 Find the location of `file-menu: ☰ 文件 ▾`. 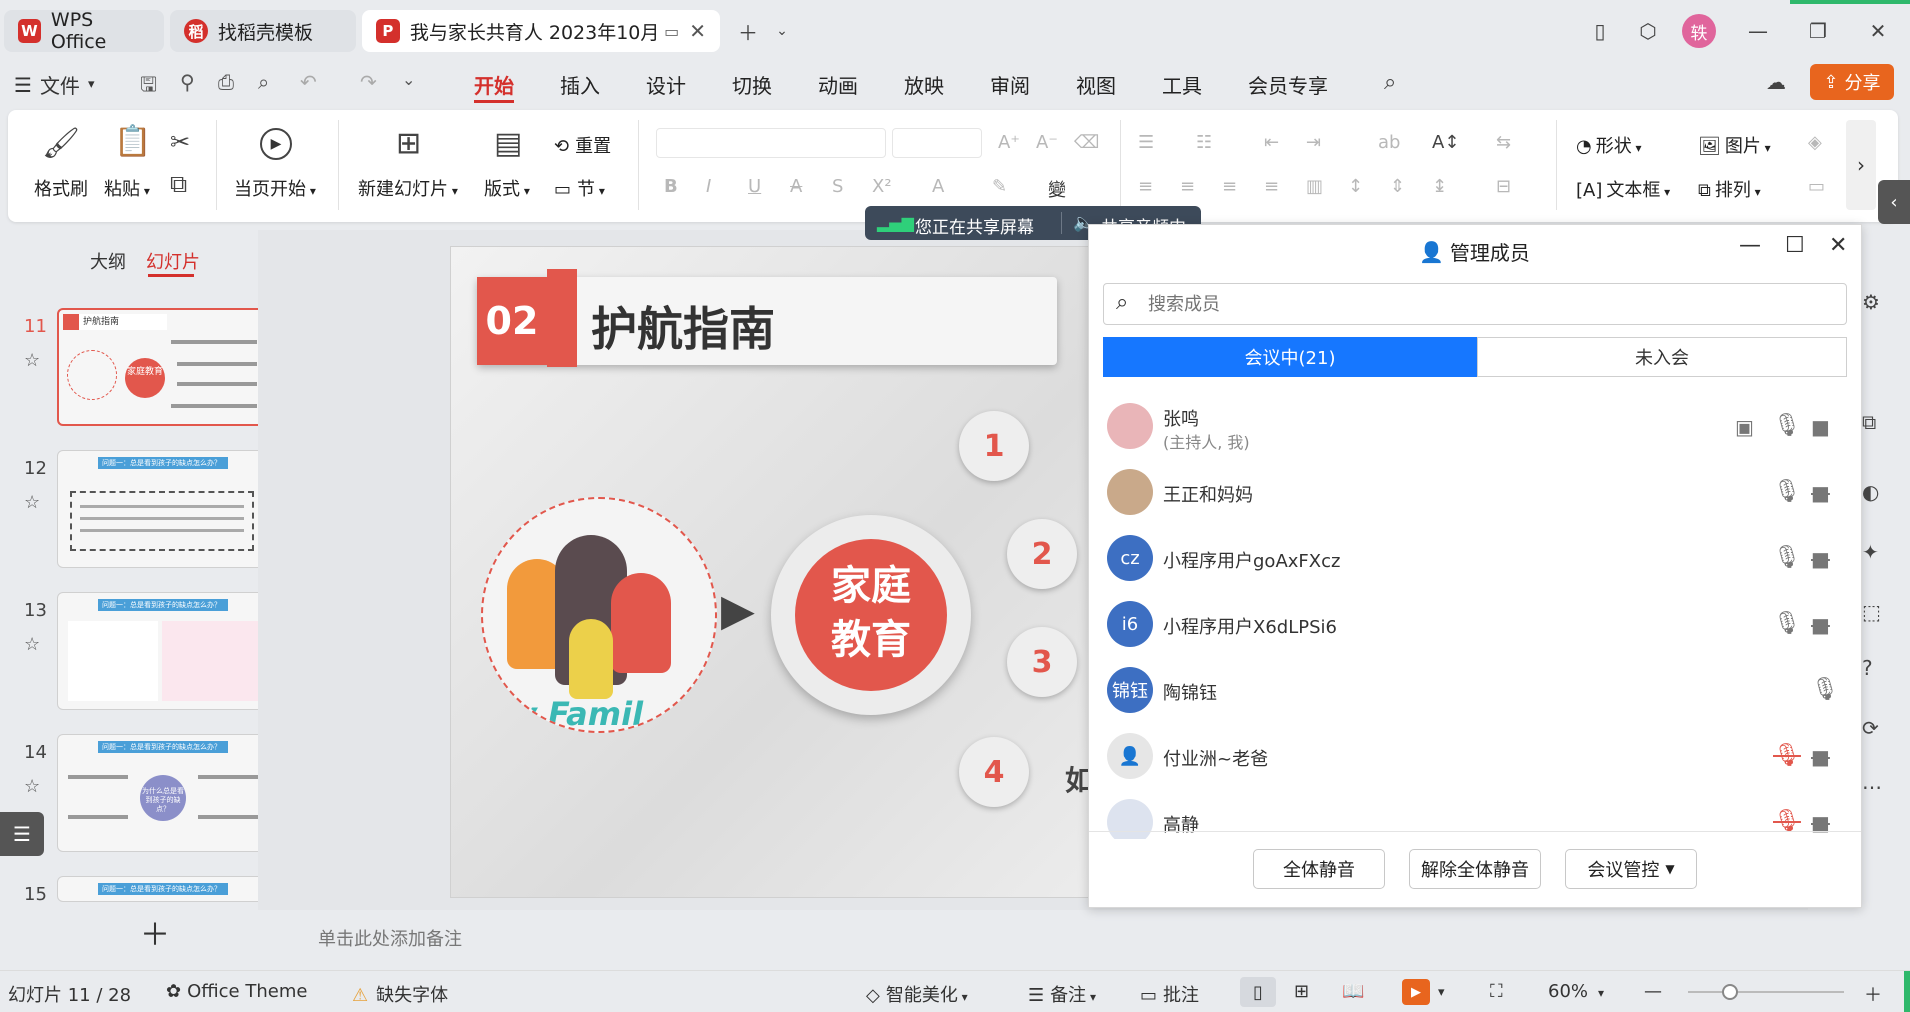

file-menu: ☰ 文件 ▾ is located at coordinates (54, 84).